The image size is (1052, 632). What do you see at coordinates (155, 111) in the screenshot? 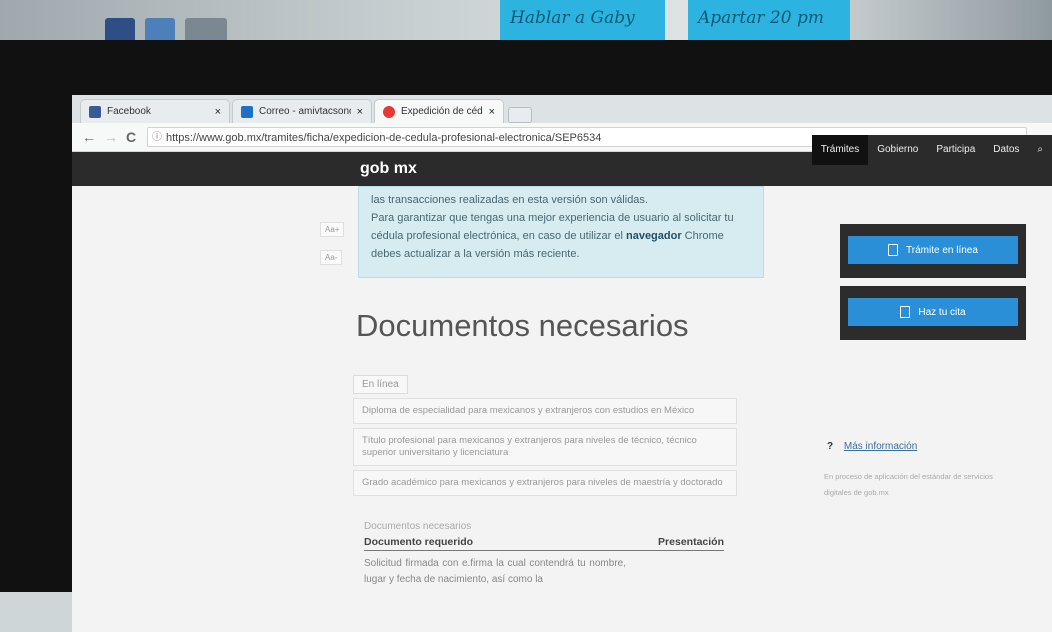
I see `tab-facebook: Facebook ×` at bounding box center [155, 111].